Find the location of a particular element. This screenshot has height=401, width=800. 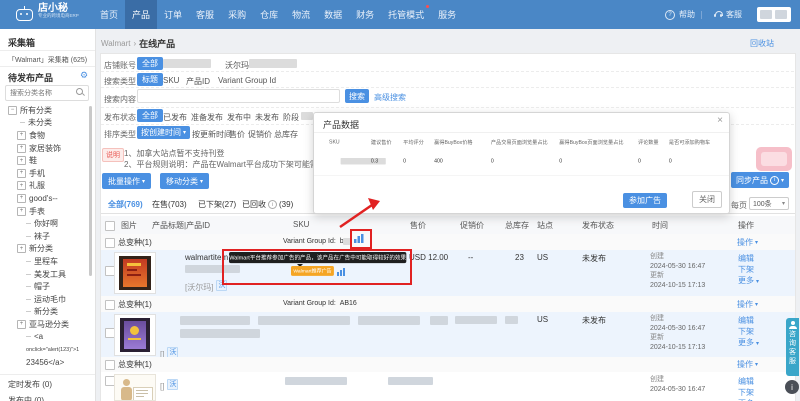

user-account-box is located at coordinates (774, 14).